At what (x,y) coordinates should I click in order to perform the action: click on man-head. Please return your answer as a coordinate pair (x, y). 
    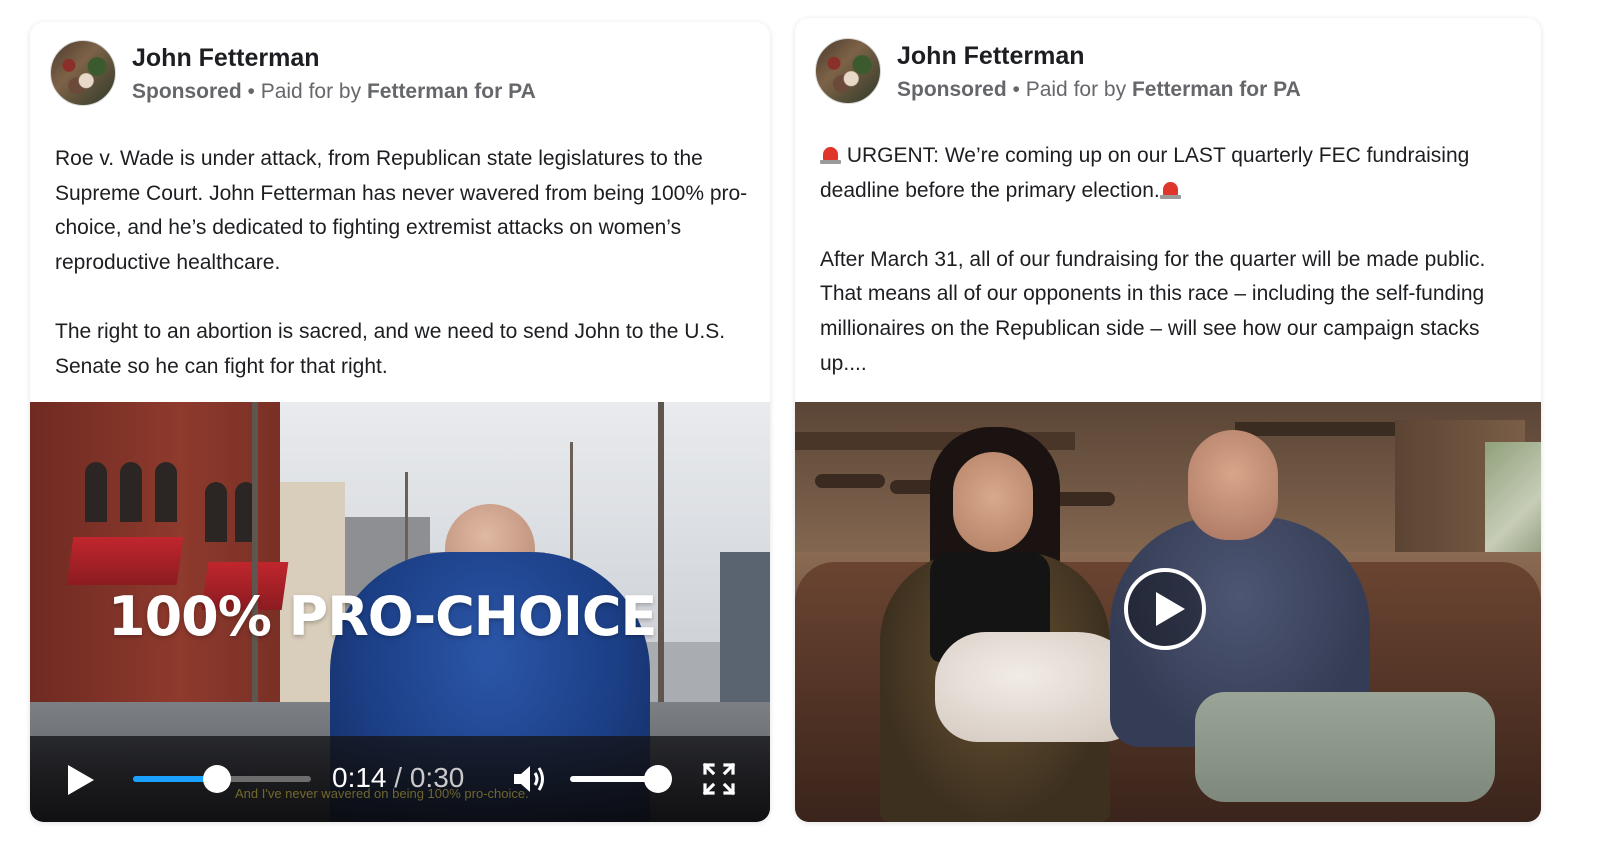
    Looking at the image, I should click on (1233, 485).